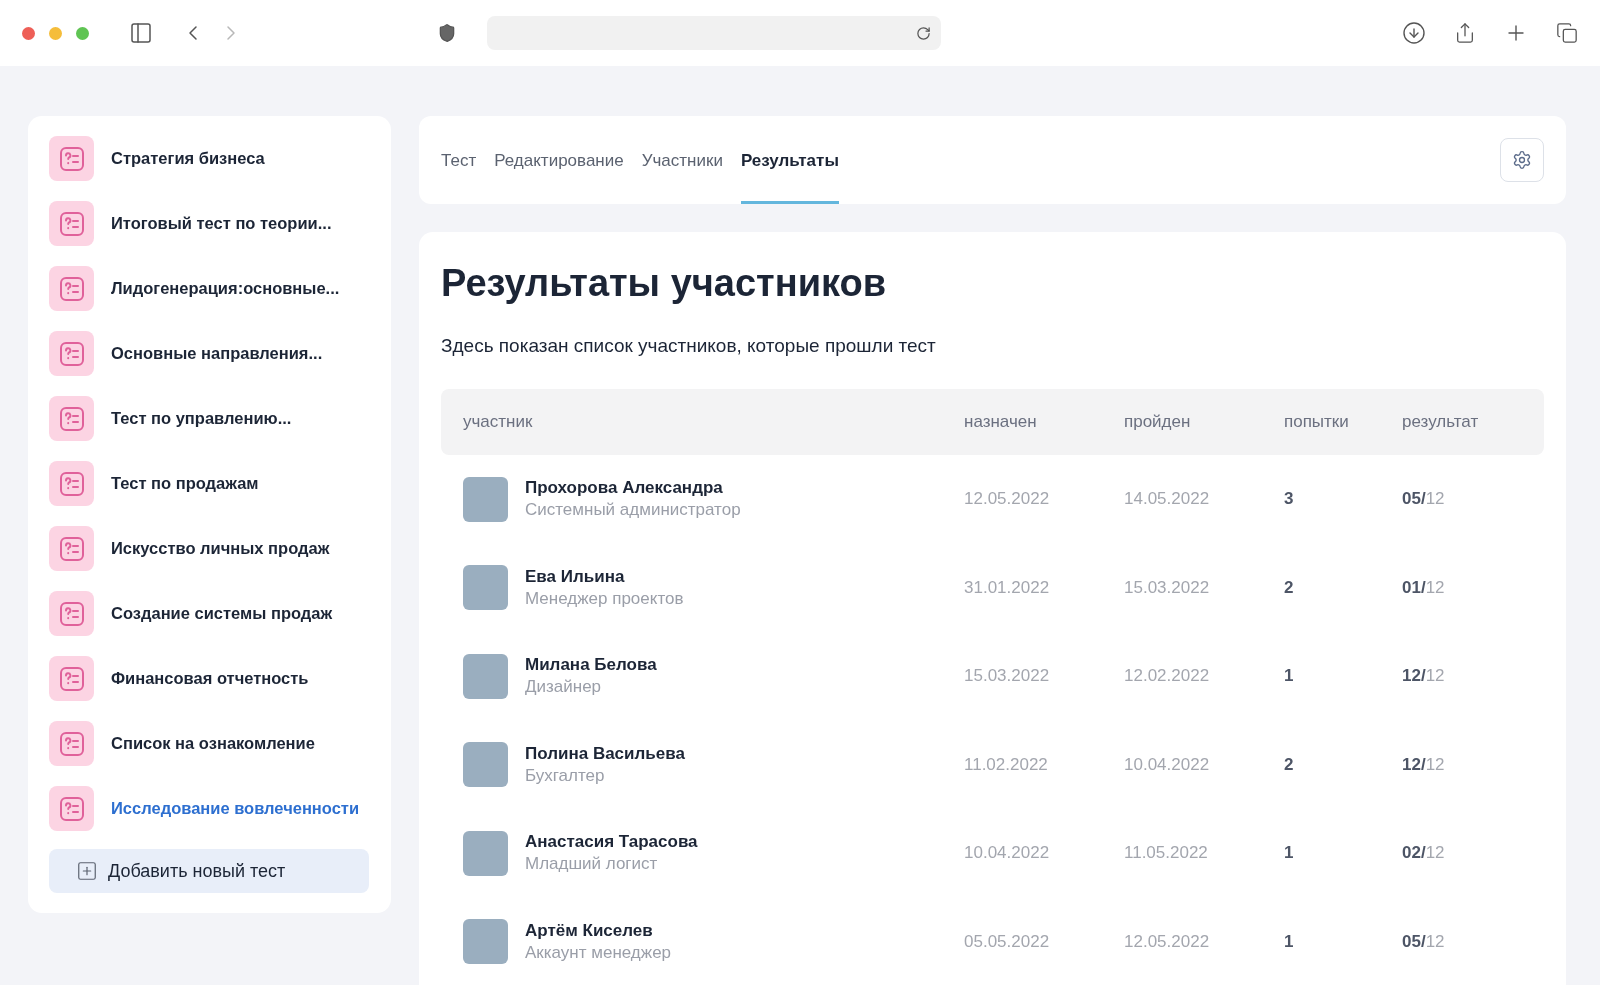 Image resolution: width=1600 pixels, height=985 pixels. I want to click on column-header: назначен, so click(1001, 422).